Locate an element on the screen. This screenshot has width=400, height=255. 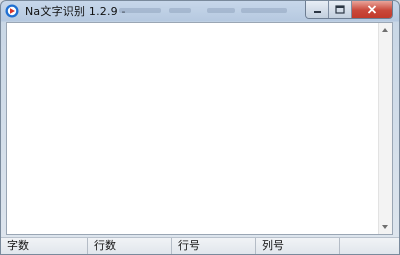
status-extra is located at coordinates (369, 246).